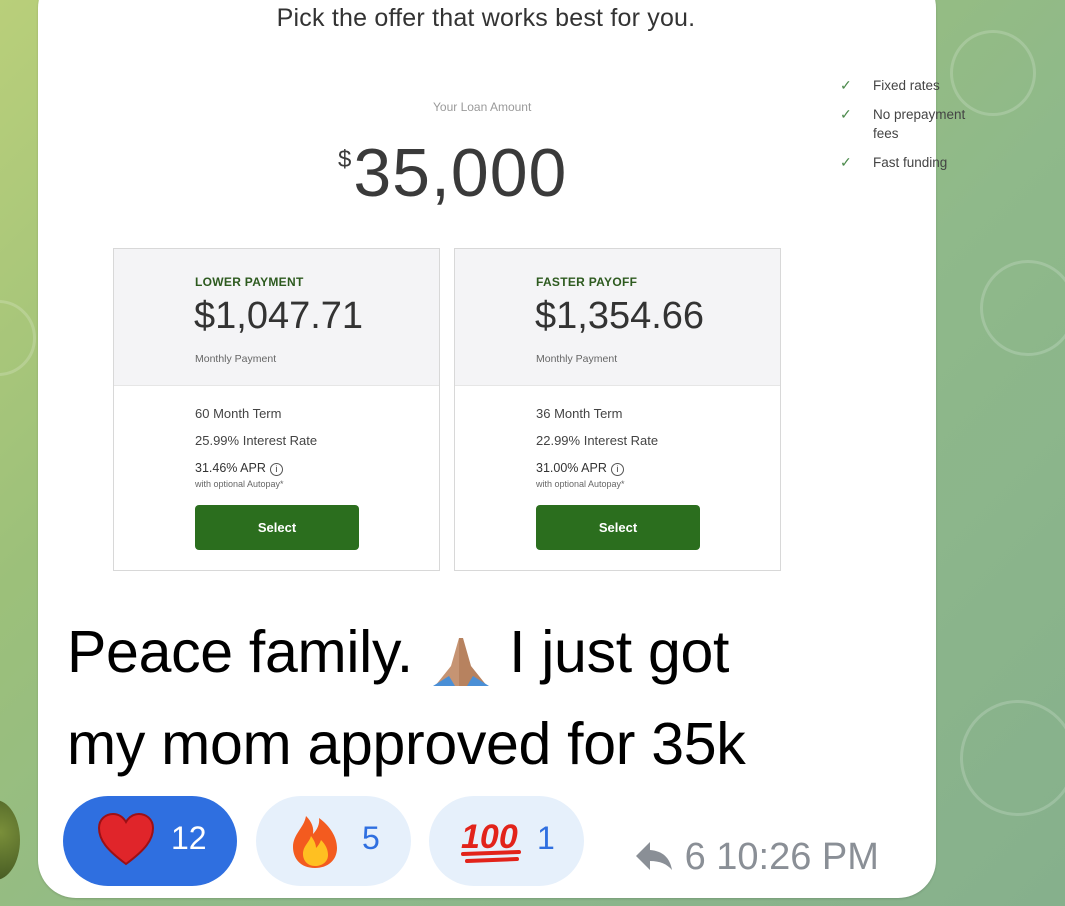 Image resolution: width=1065 pixels, height=906 pixels. I want to click on folded-hands-icon, so click(461, 654).